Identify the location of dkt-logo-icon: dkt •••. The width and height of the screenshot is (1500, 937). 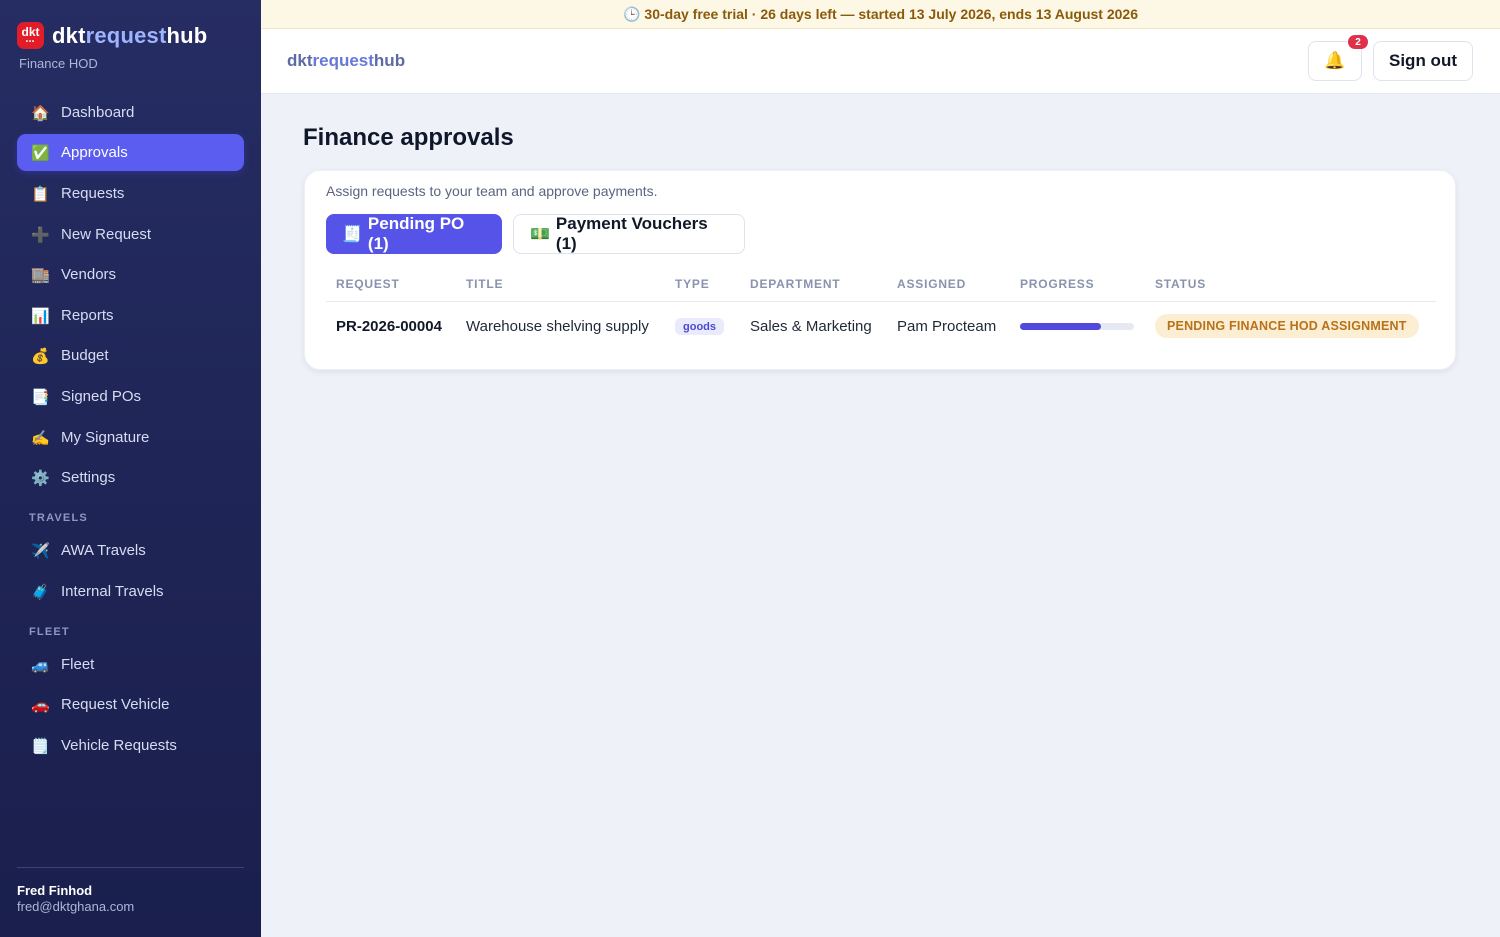
(30, 35).